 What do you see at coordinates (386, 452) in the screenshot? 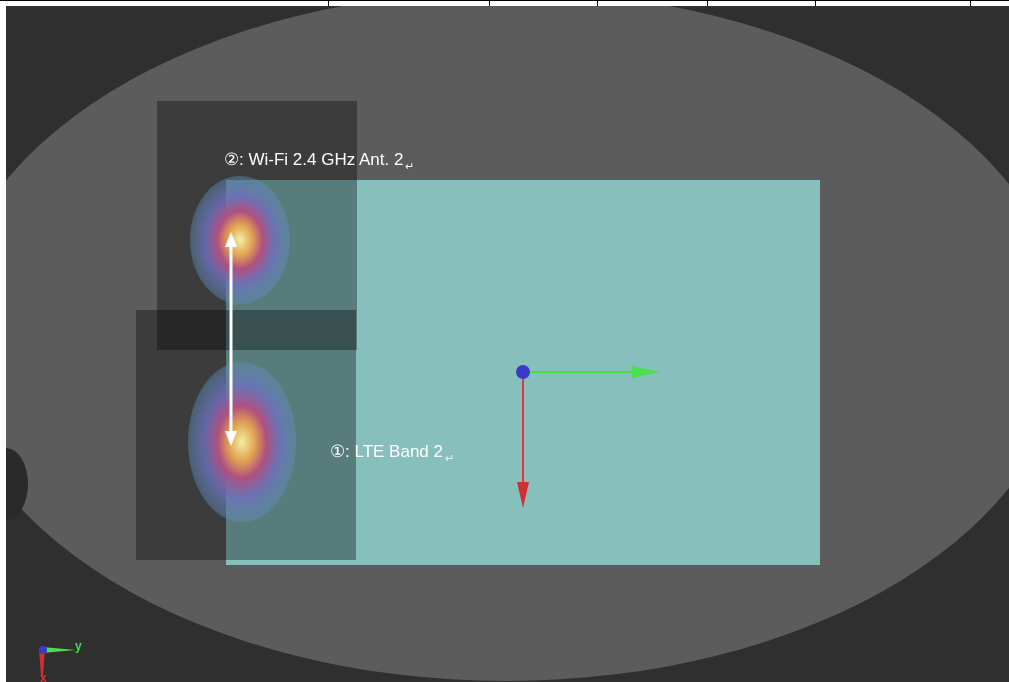
I see `antenna-label: ①: LTE Band 2` at bounding box center [386, 452].